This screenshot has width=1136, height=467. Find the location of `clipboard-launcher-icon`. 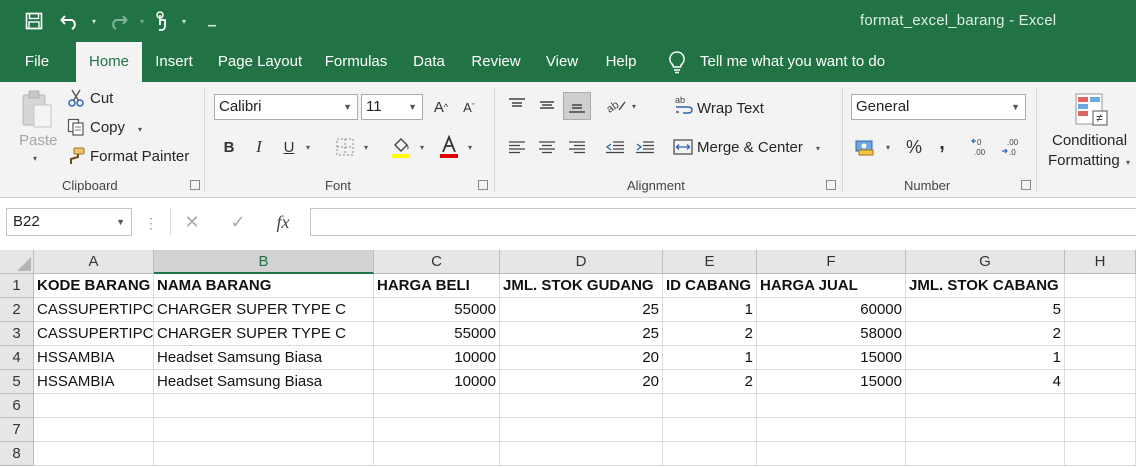

clipboard-launcher-icon is located at coordinates (195, 185).